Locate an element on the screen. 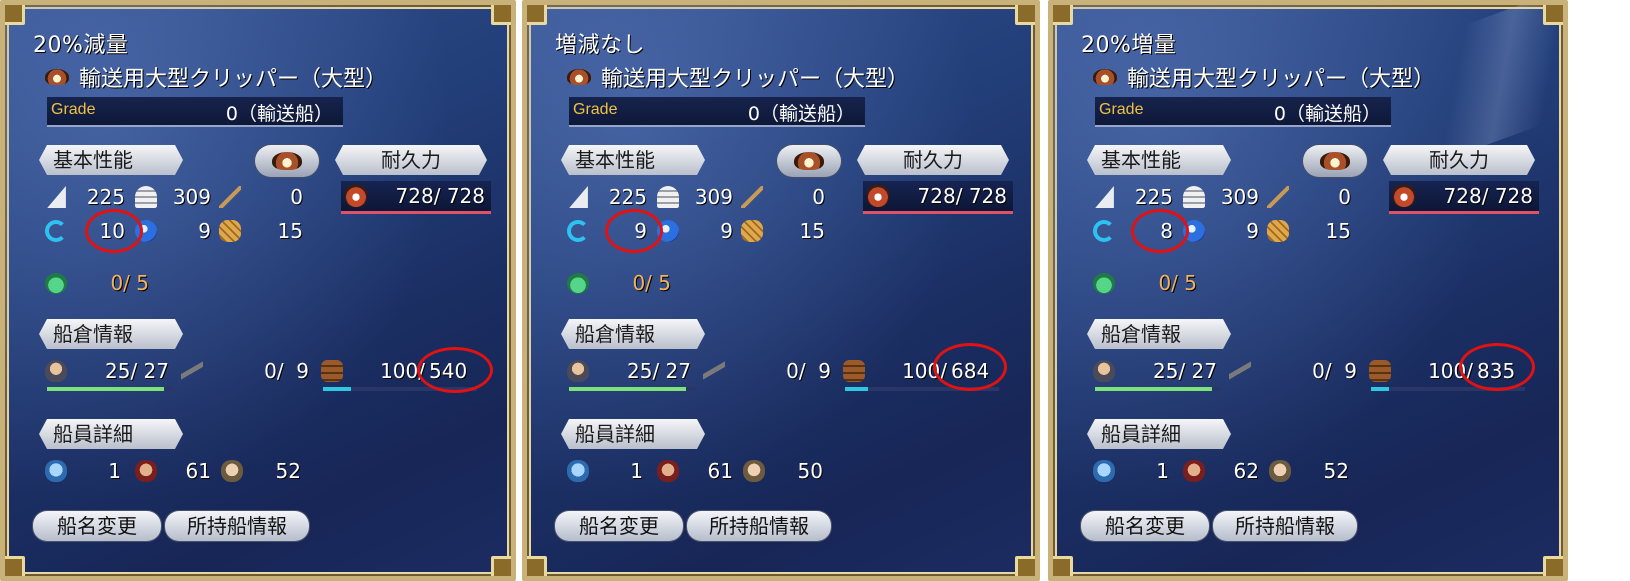 The width and height of the screenshot is (1630, 581). navigator-icon is located at coordinates (232, 471).